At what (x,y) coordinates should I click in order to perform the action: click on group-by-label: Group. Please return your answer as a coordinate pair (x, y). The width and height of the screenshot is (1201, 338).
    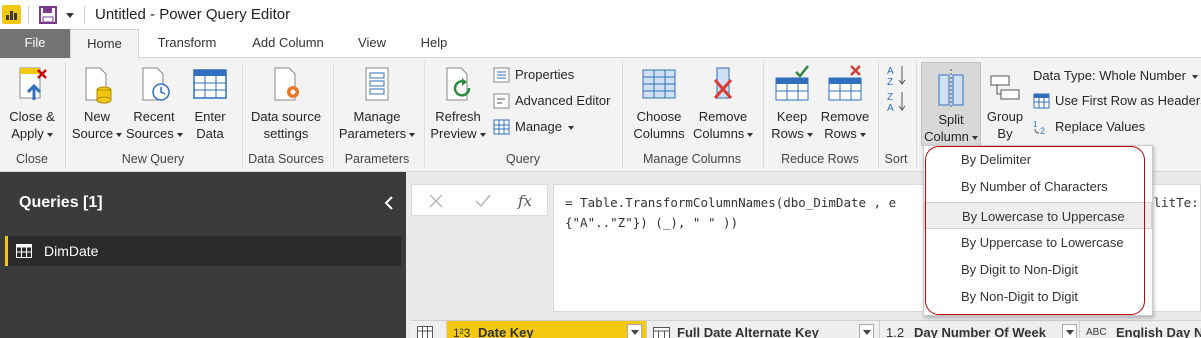
    Looking at the image, I should click on (1005, 116).